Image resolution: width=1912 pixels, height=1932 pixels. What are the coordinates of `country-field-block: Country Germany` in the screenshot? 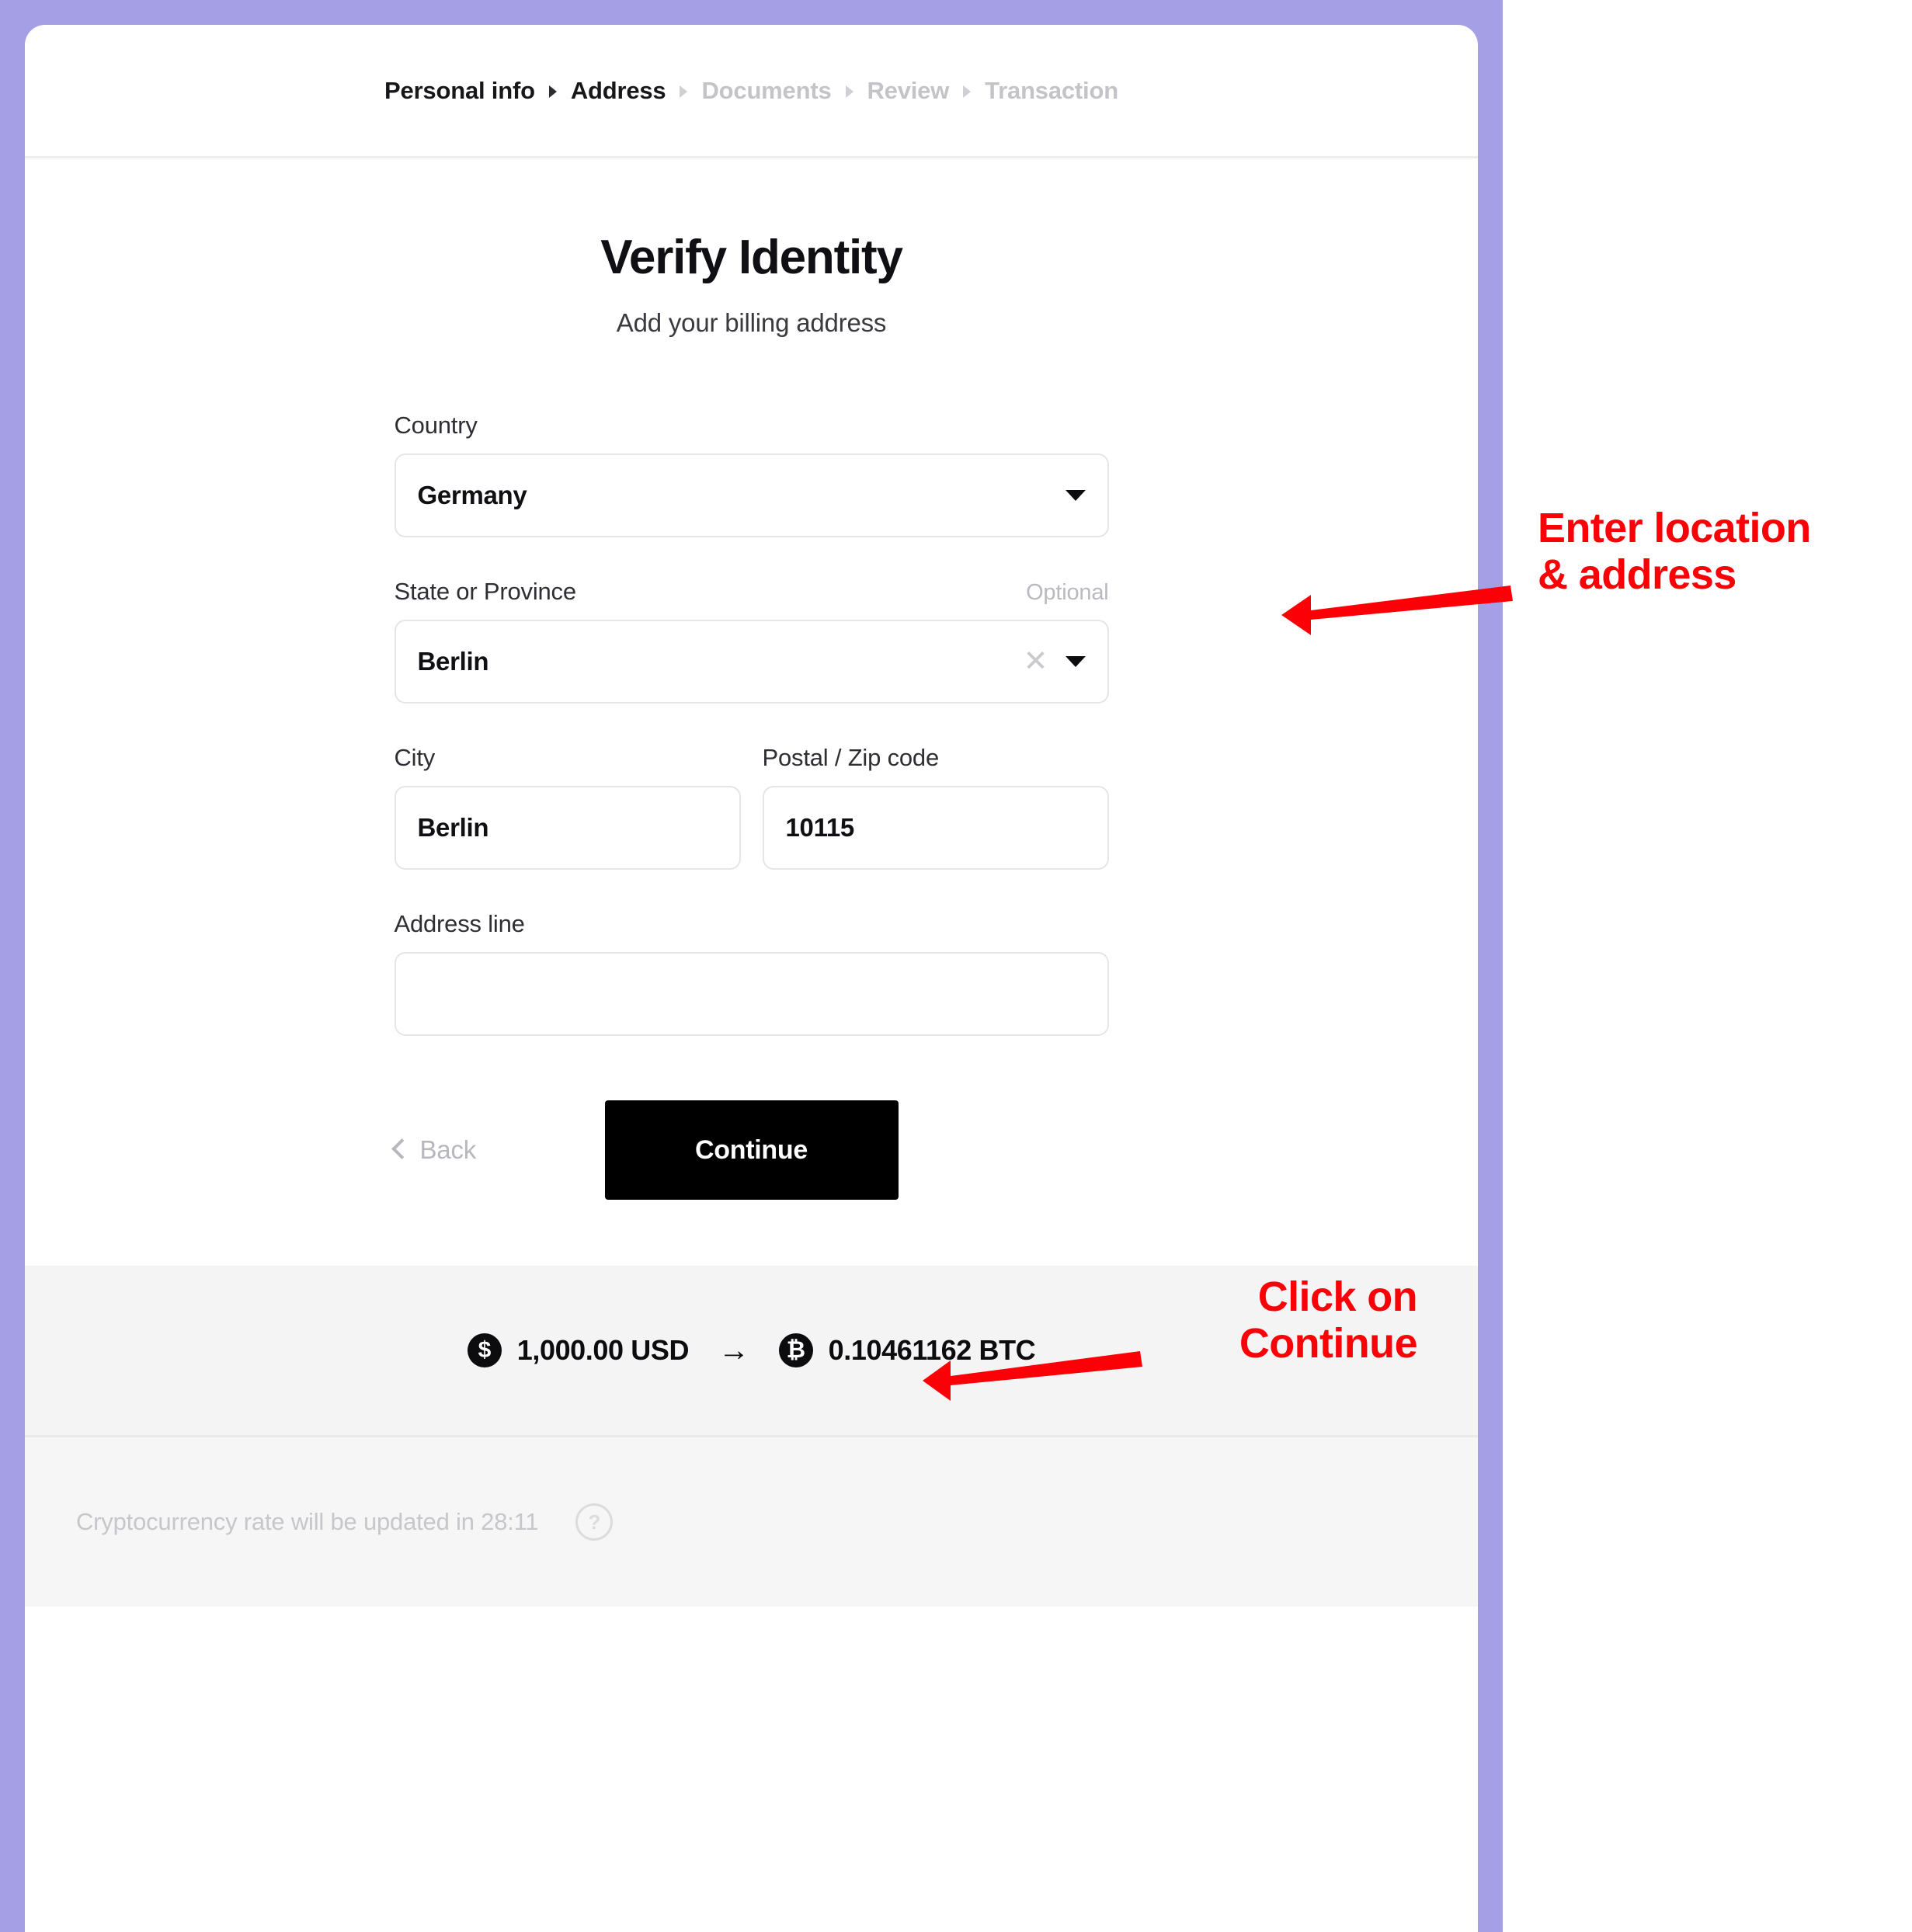 It's located at (752, 474).